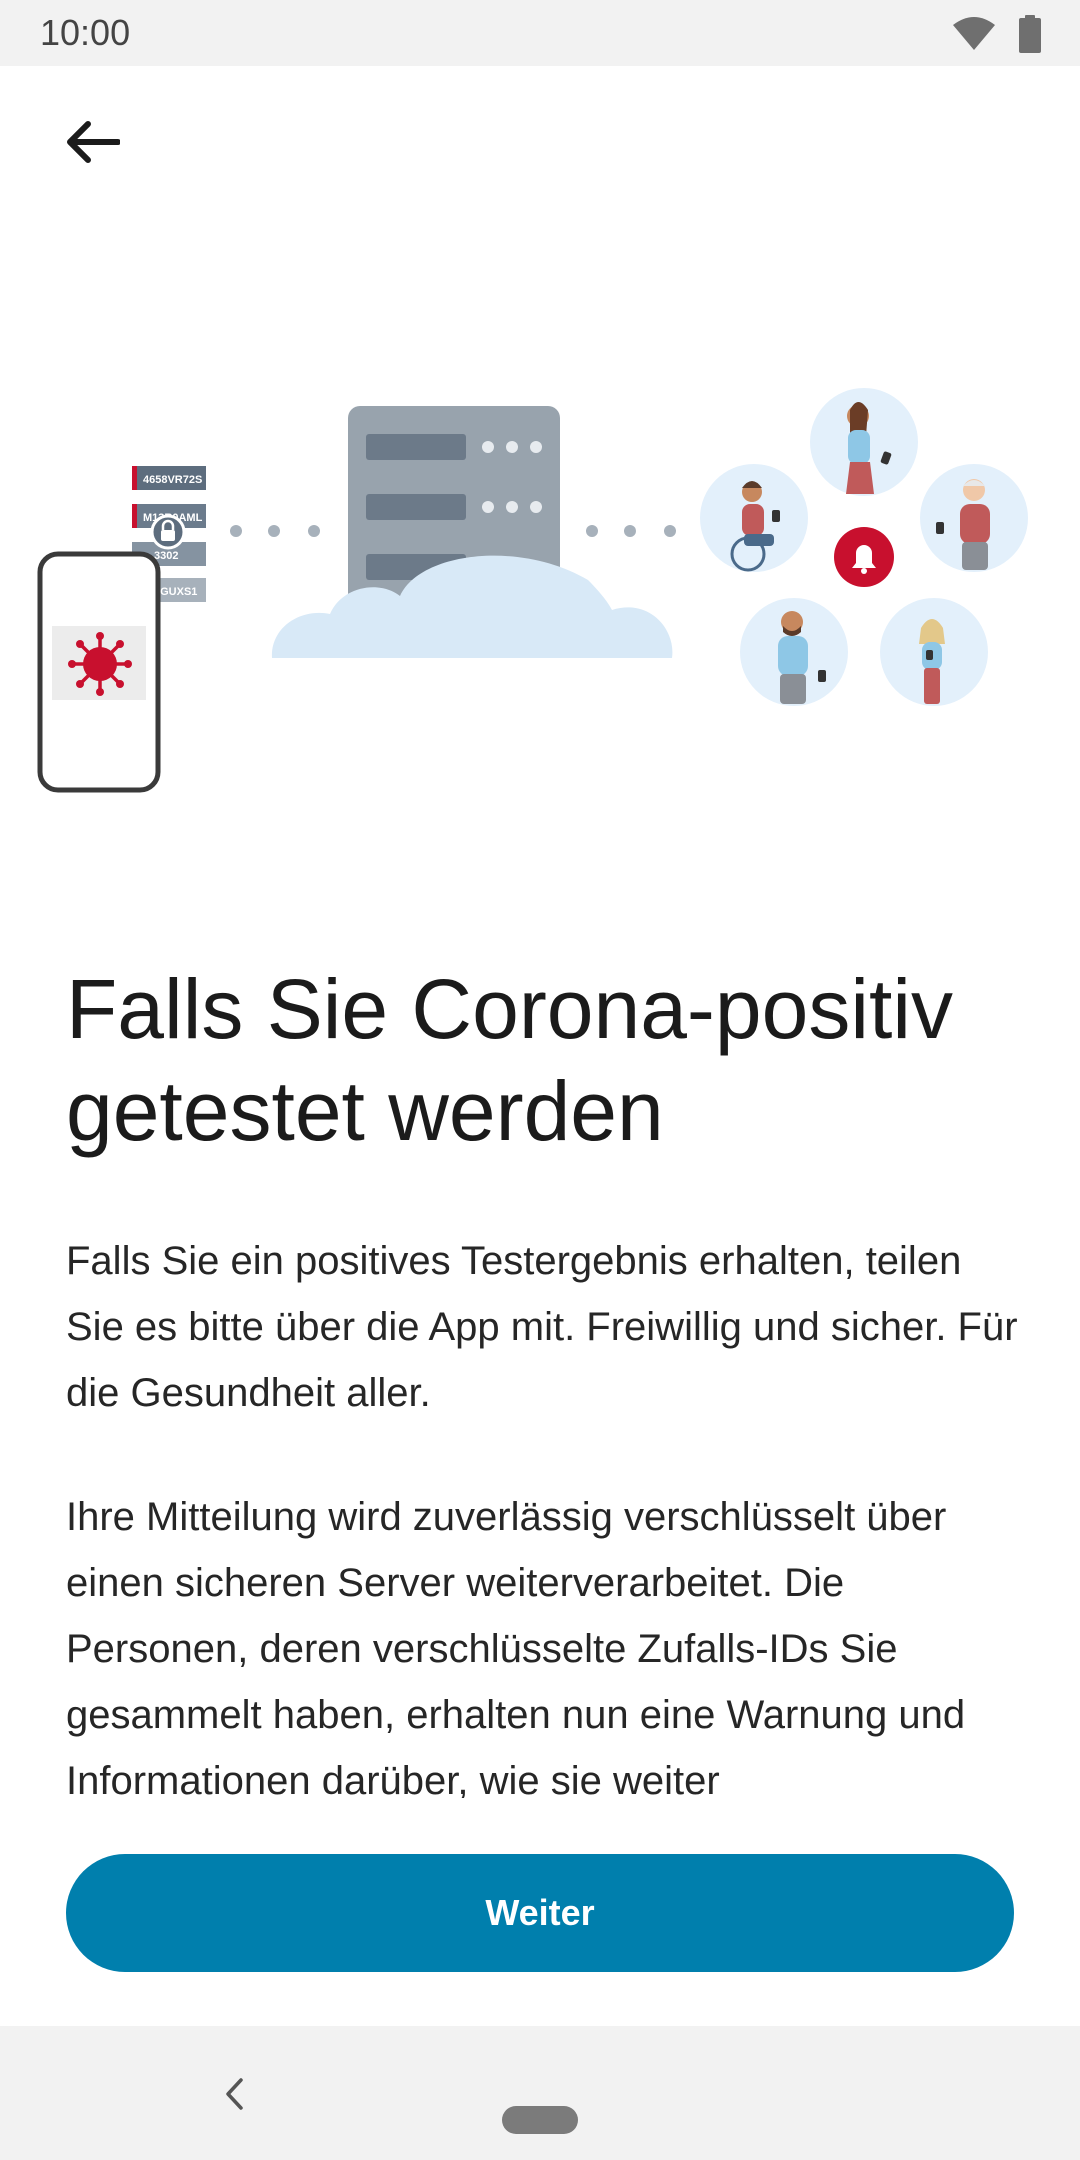 Image resolution: width=1080 pixels, height=2160 pixels. I want to click on connection-dots-right, so click(631, 531).